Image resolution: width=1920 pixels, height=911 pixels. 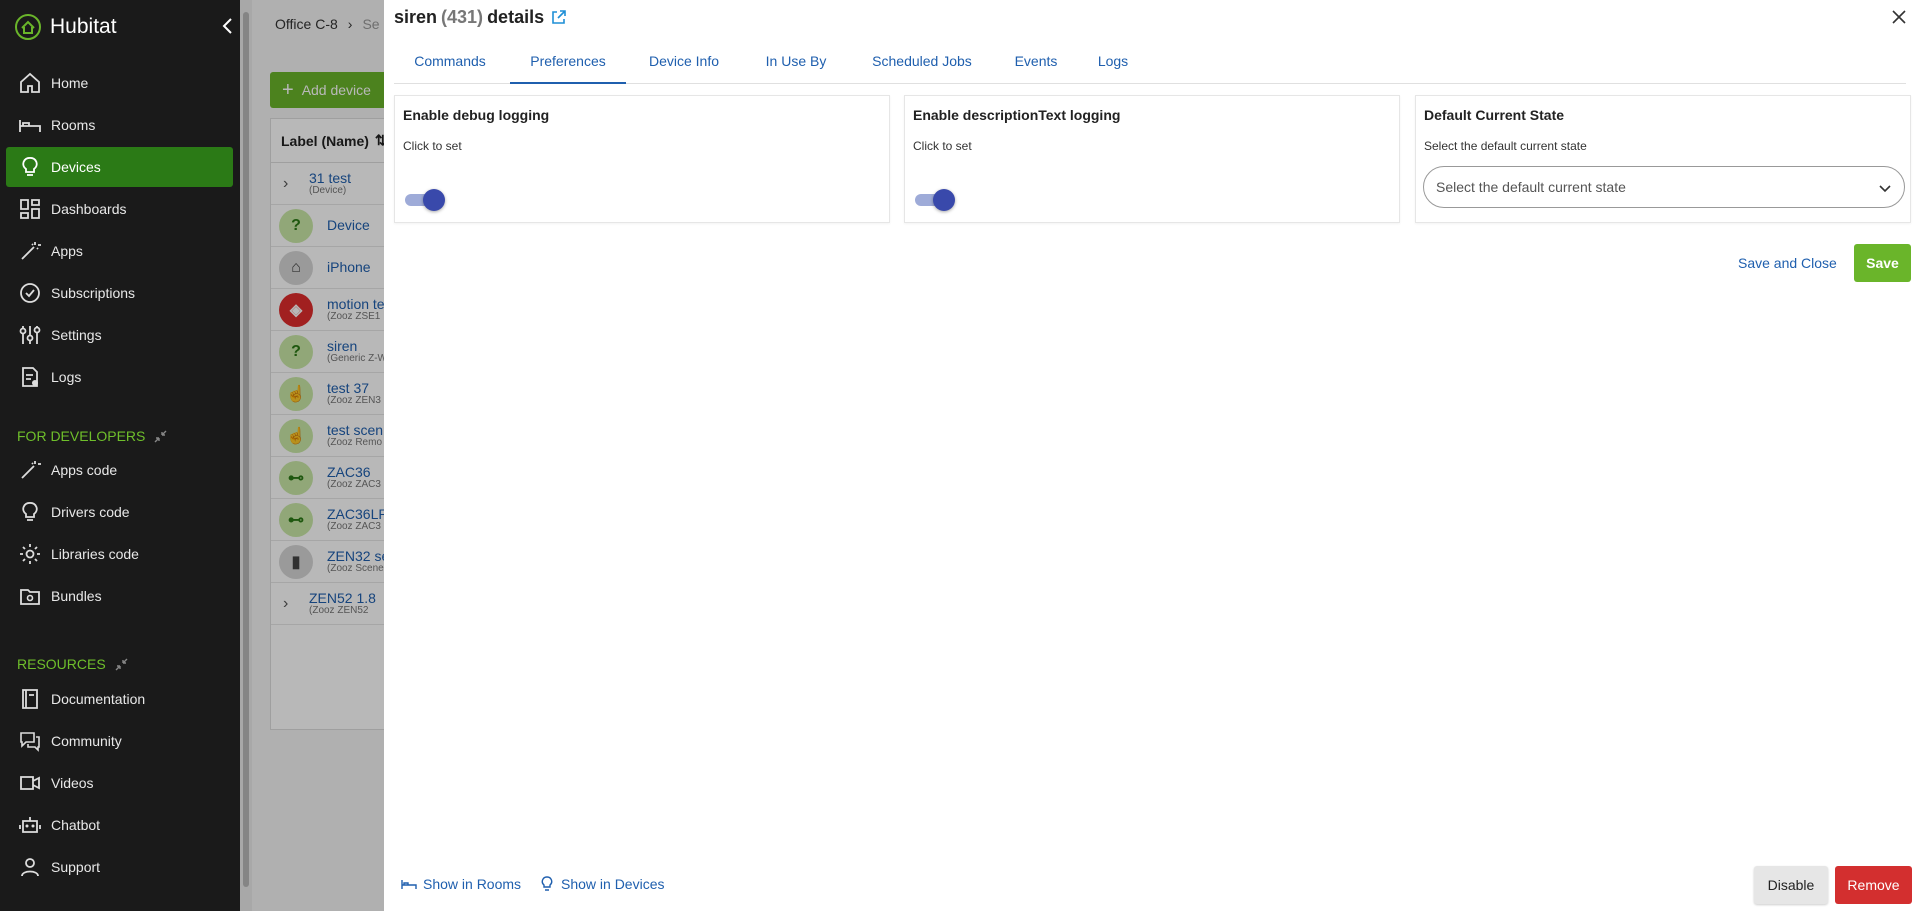 I want to click on show-in-devices-link: Show in Devices, so click(x=602, y=884).